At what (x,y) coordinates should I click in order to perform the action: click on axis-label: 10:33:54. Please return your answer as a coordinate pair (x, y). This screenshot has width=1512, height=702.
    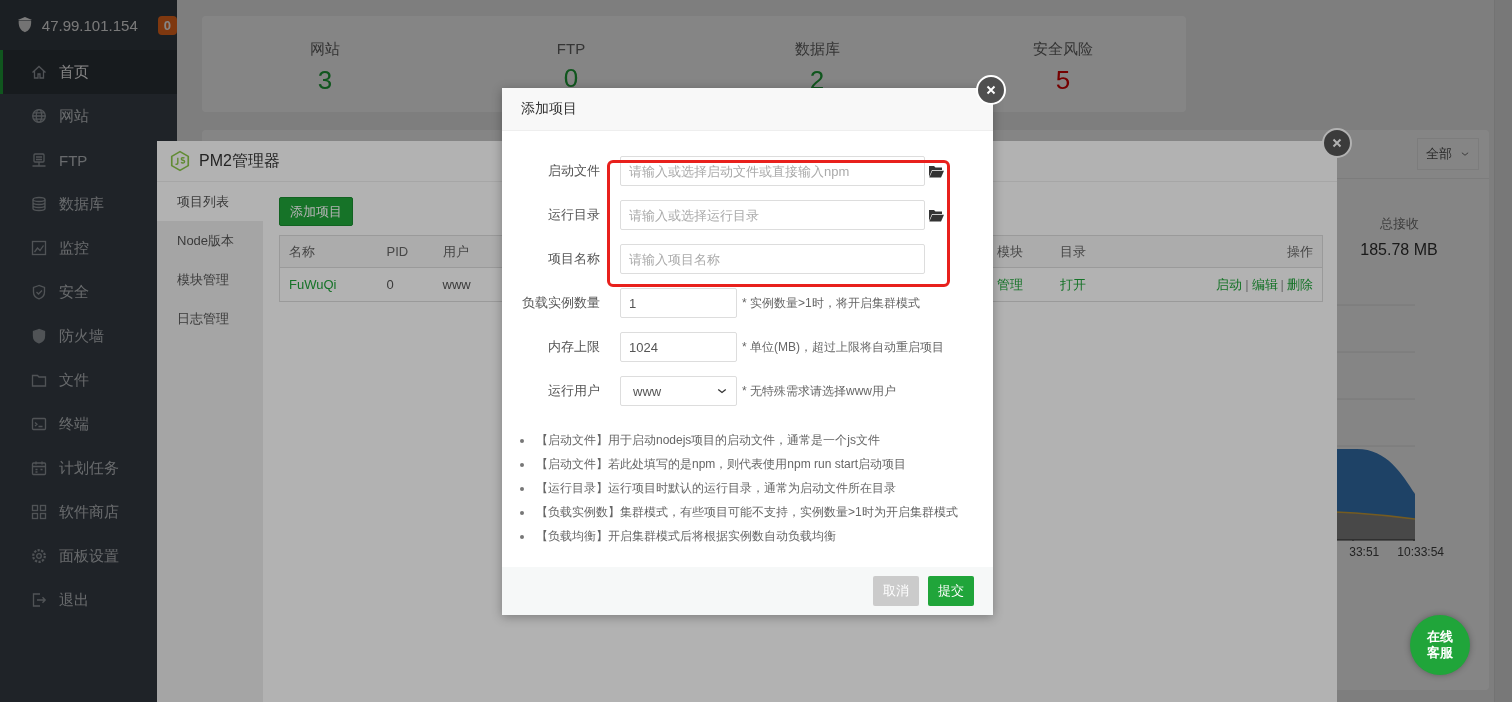
    Looking at the image, I should click on (1420, 552).